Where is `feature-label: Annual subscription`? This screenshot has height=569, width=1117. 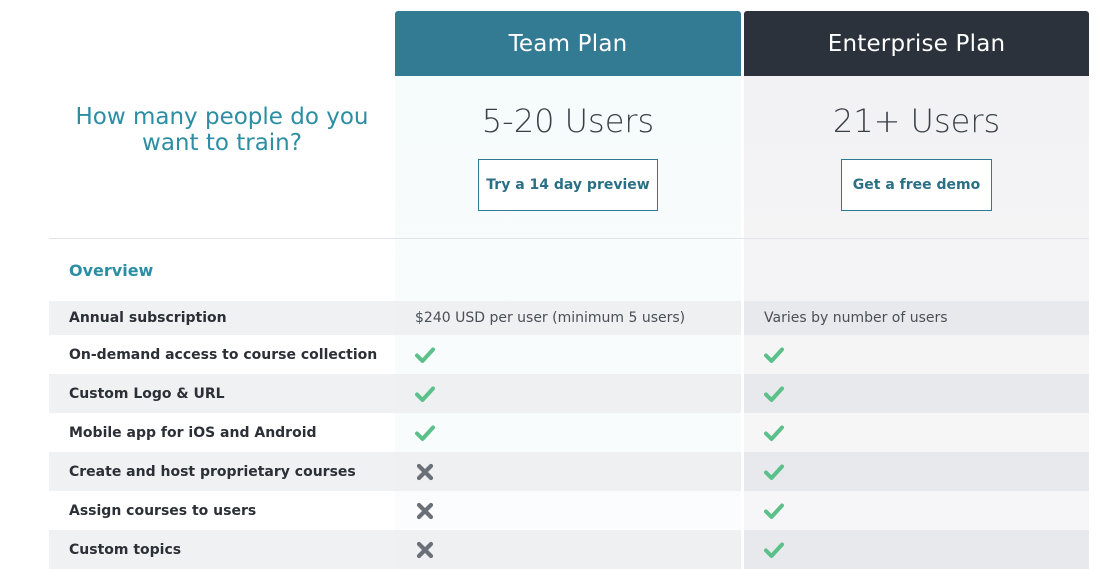 feature-label: Annual subscription is located at coordinates (222, 318).